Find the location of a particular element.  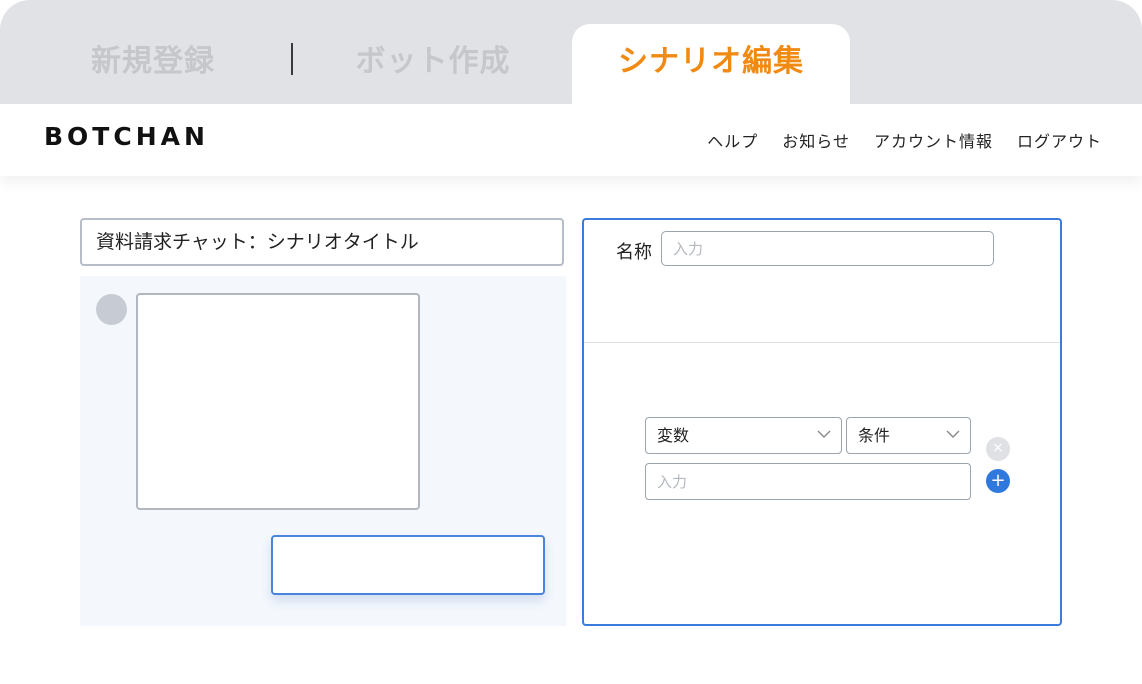

variable-select: 変数 is located at coordinates (743, 435).